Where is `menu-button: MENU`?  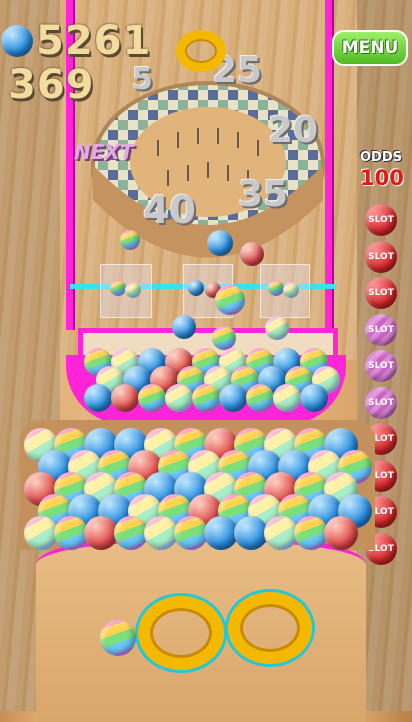
menu-button: MENU is located at coordinates (370, 48).